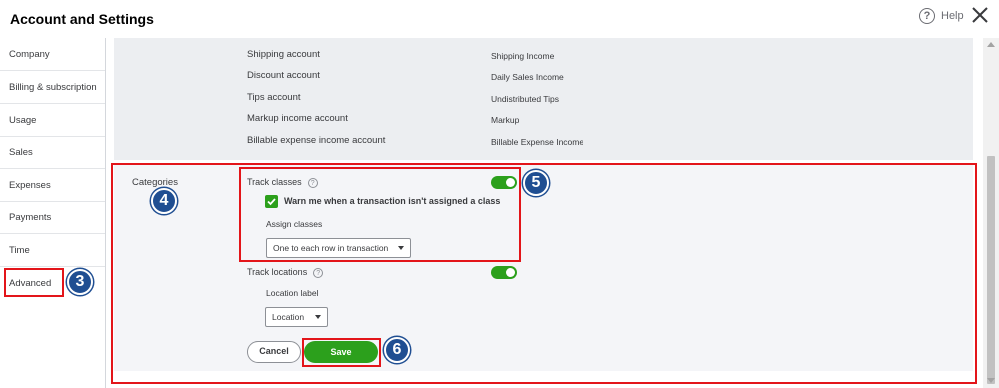  What do you see at coordinates (927, 16) in the screenshot?
I see `help-icon: ?` at bounding box center [927, 16].